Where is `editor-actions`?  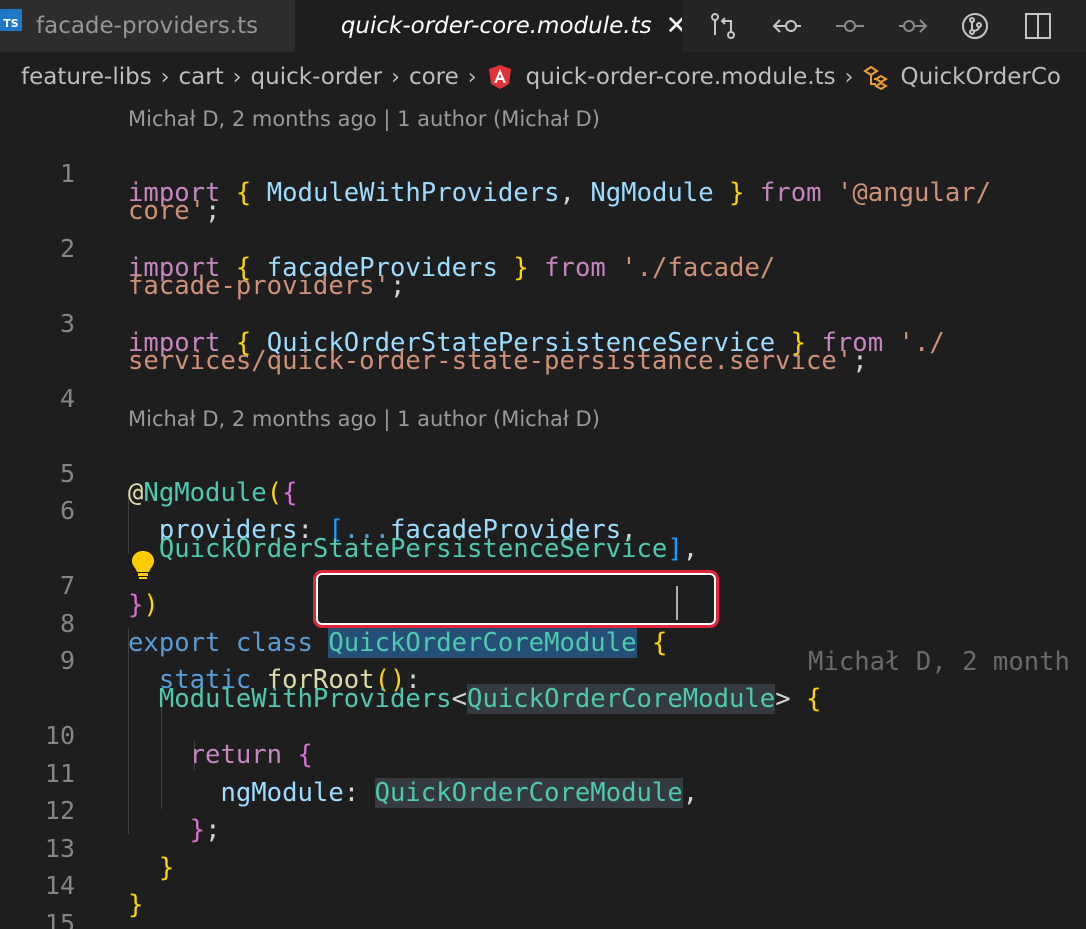
editor-actions is located at coordinates (884, 26).